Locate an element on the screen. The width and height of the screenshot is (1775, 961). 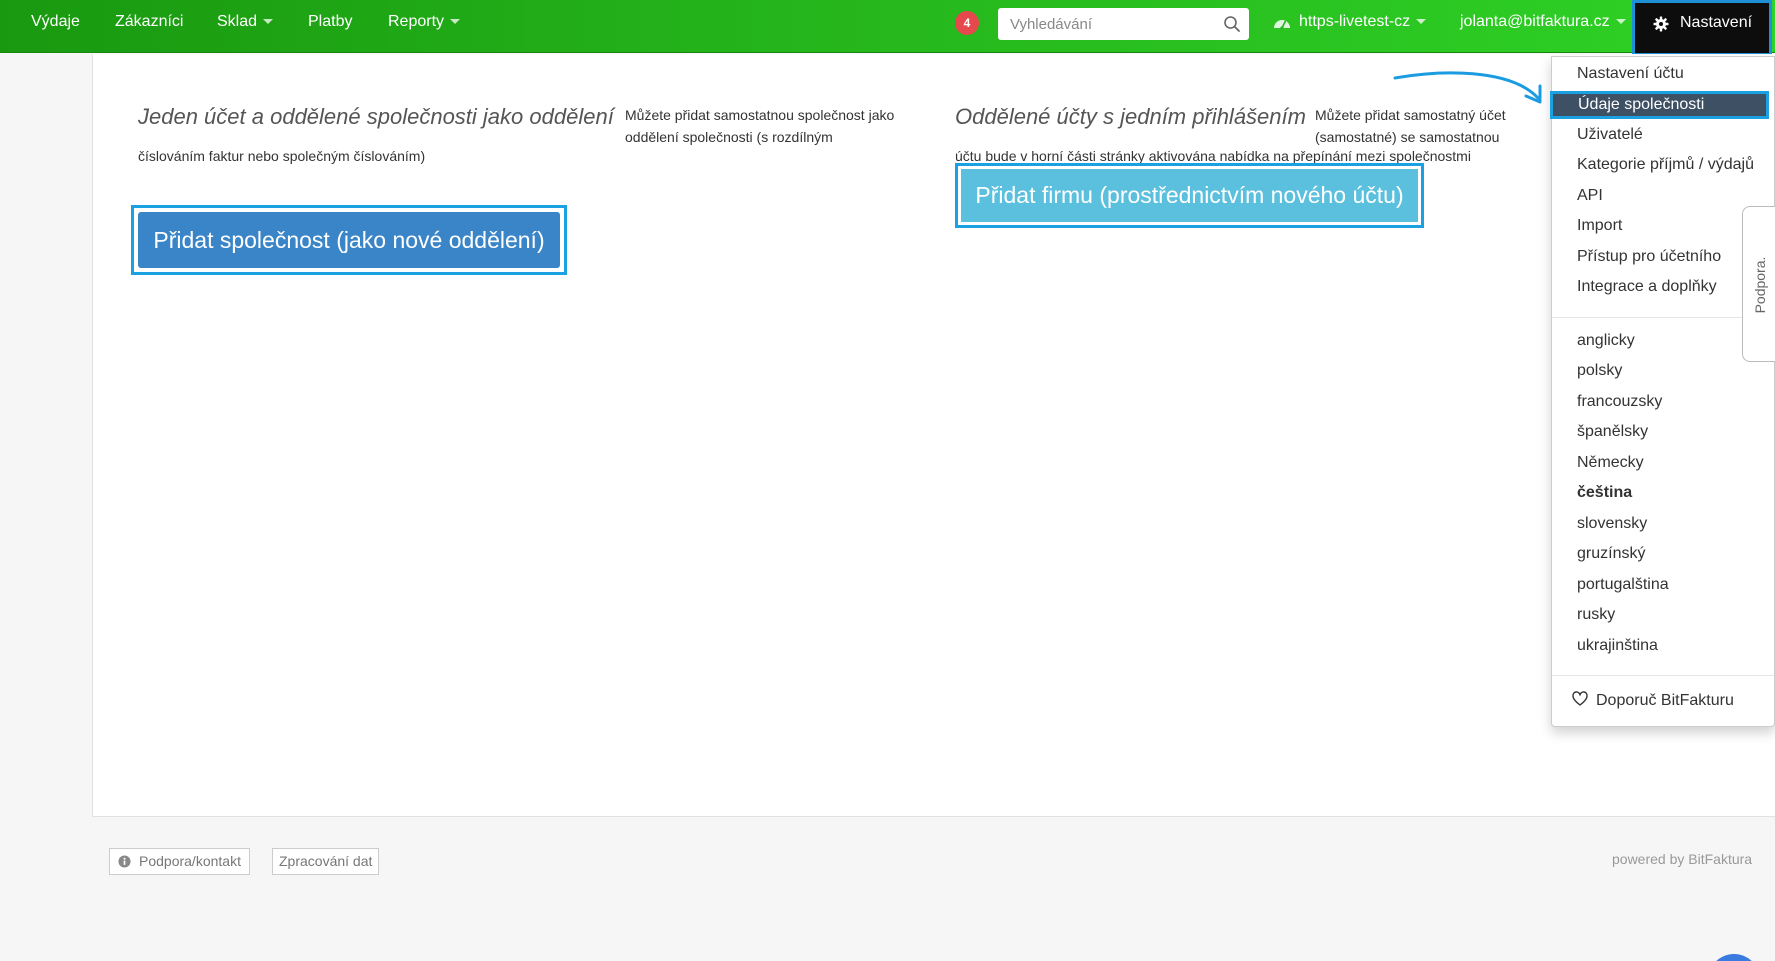
menu-item-categories: Kategorie příjmů / výdajů is located at coordinates (1665, 165).